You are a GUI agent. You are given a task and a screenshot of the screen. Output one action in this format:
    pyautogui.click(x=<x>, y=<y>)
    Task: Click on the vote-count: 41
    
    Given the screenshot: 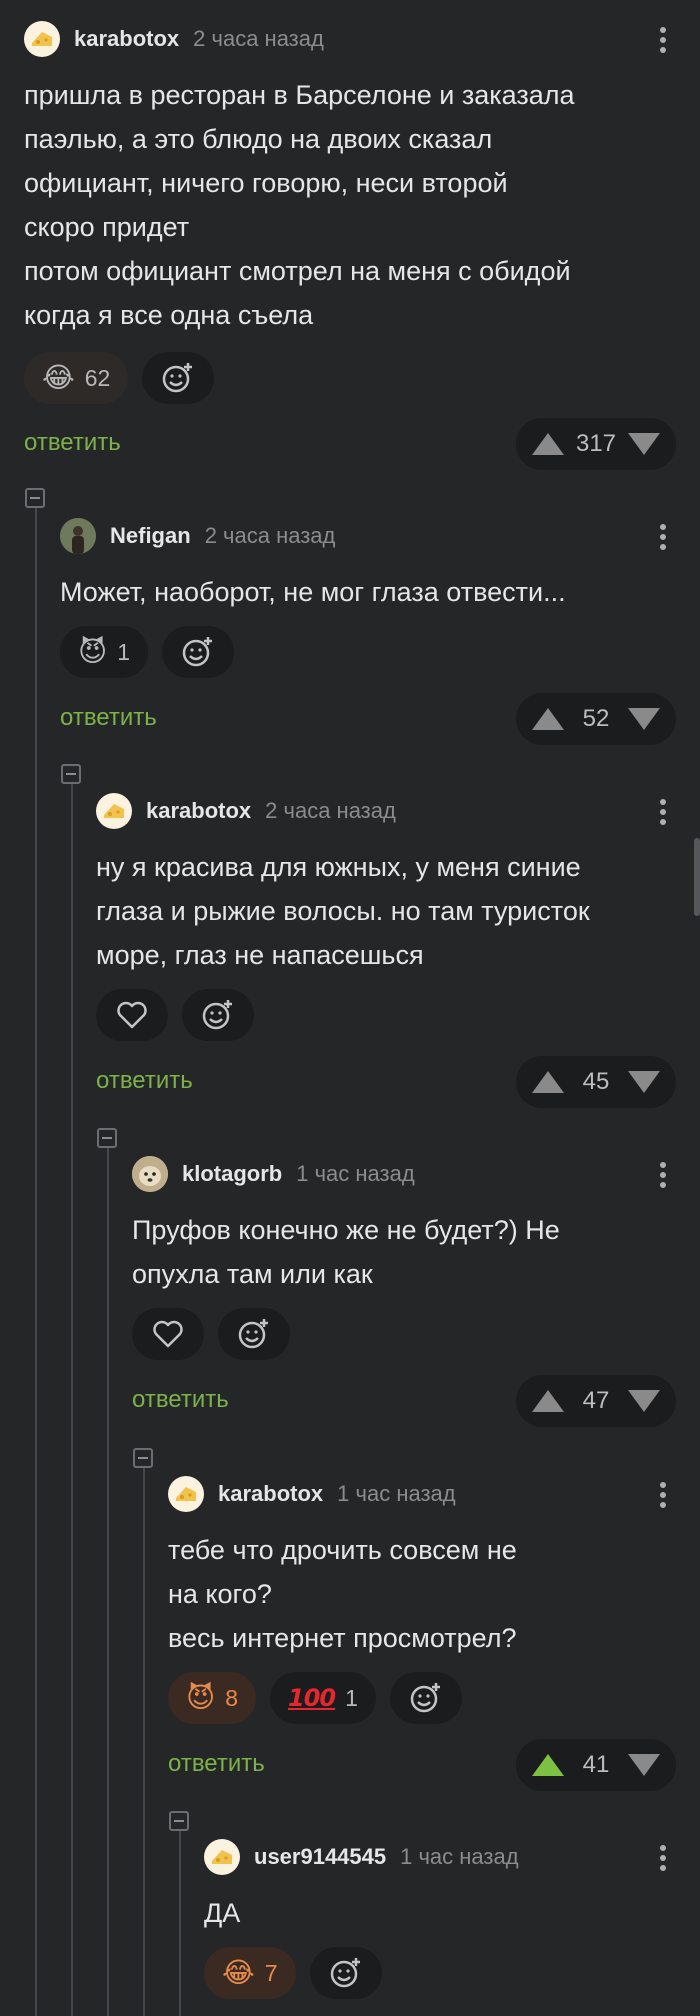 What is the action you would take?
    pyautogui.click(x=596, y=1764)
    